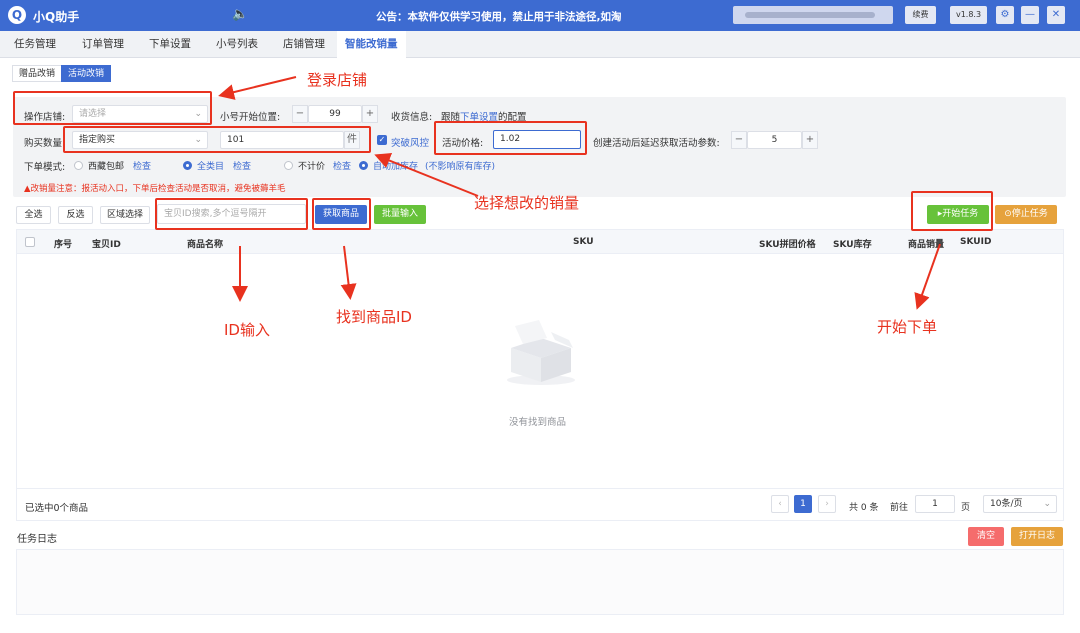  What do you see at coordinates (337, 80) in the screenshot?
I see `annotation-login-shop: 登录店铺` at bounding box center [337, 80].